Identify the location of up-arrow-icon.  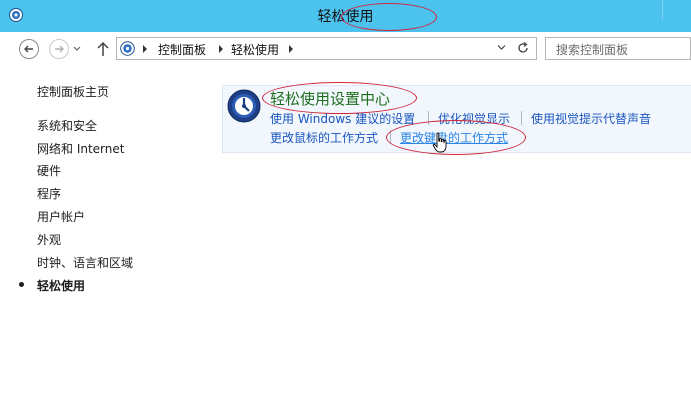
(103, 49).